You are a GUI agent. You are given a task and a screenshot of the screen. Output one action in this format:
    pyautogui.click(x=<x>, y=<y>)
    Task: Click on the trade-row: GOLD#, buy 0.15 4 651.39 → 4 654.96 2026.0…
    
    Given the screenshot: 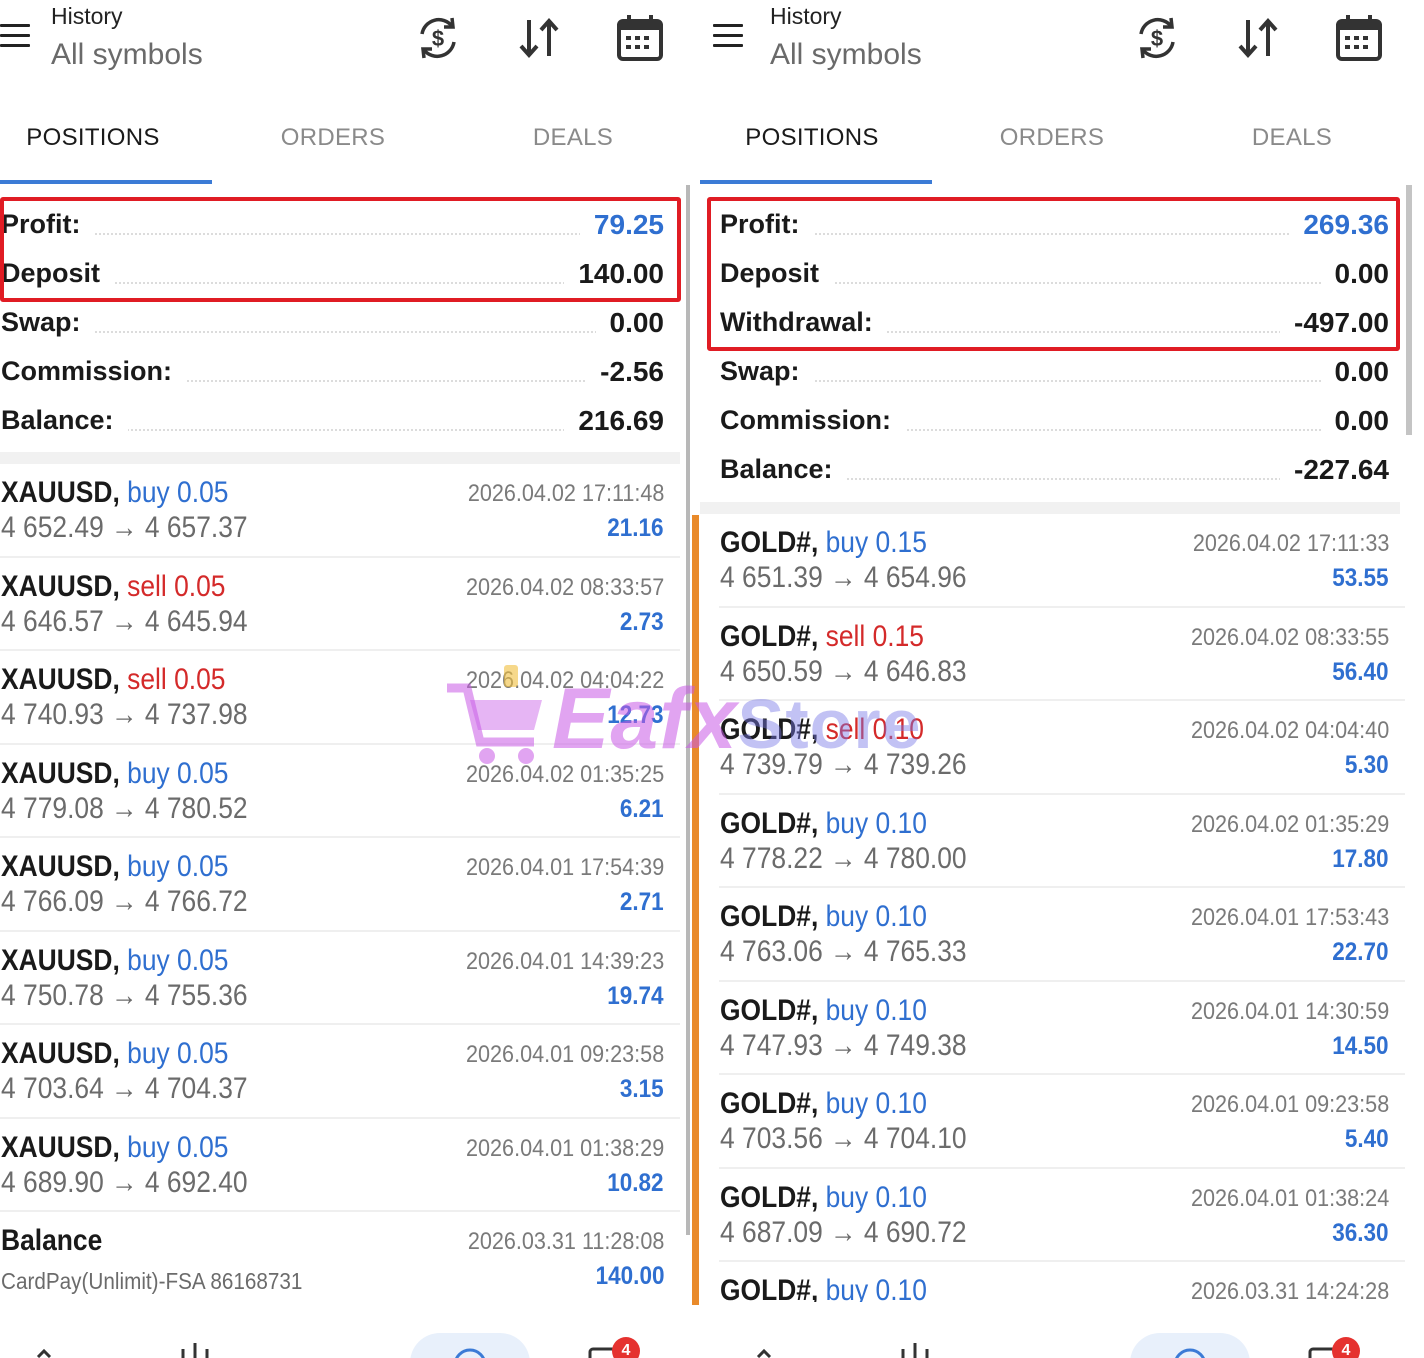 What is the action you would take?
    pyautogui.click(x=1062, y=561)
    